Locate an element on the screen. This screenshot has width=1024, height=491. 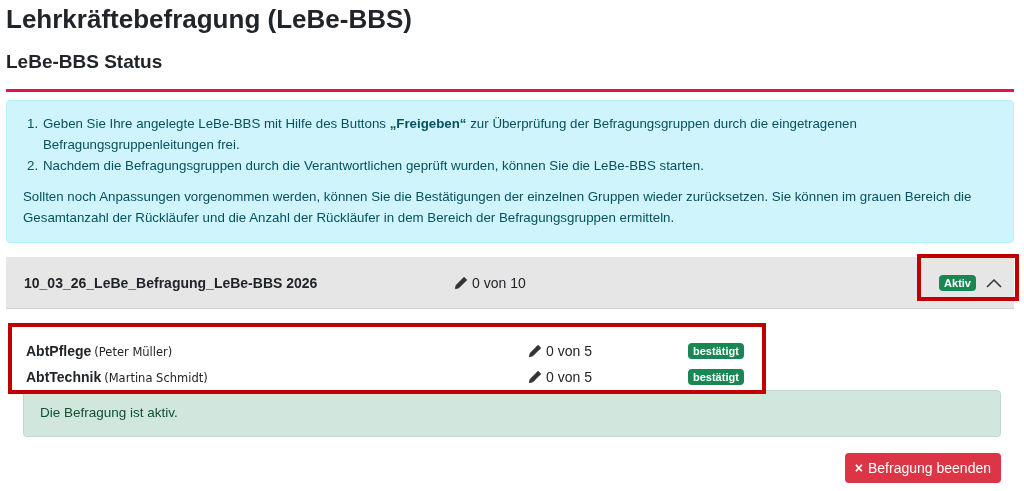
section-heading: LeBe-BBS Status is located at coordinates (85, 62).